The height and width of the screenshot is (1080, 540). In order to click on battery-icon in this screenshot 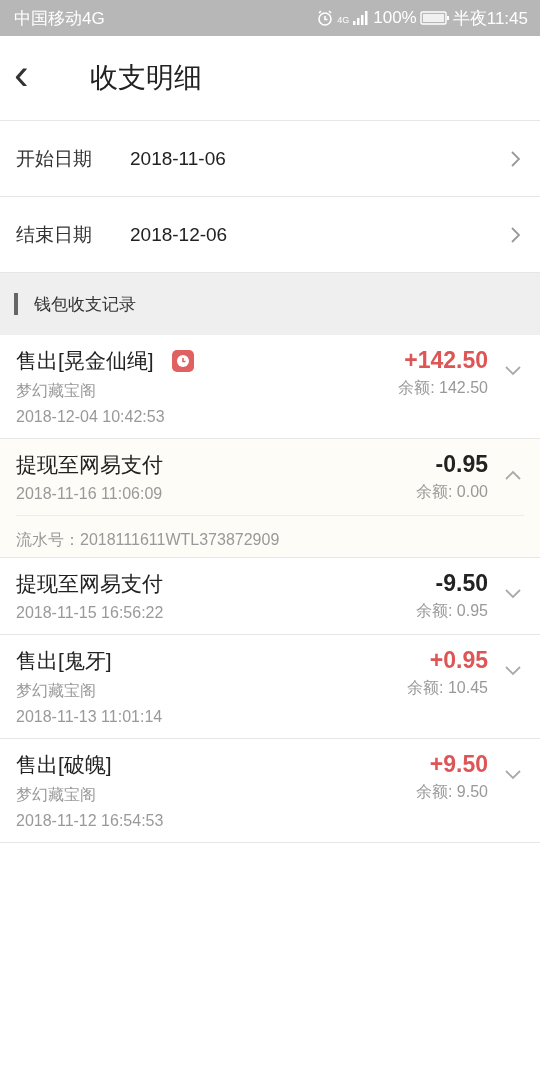, I will do `click(434, 18)`.